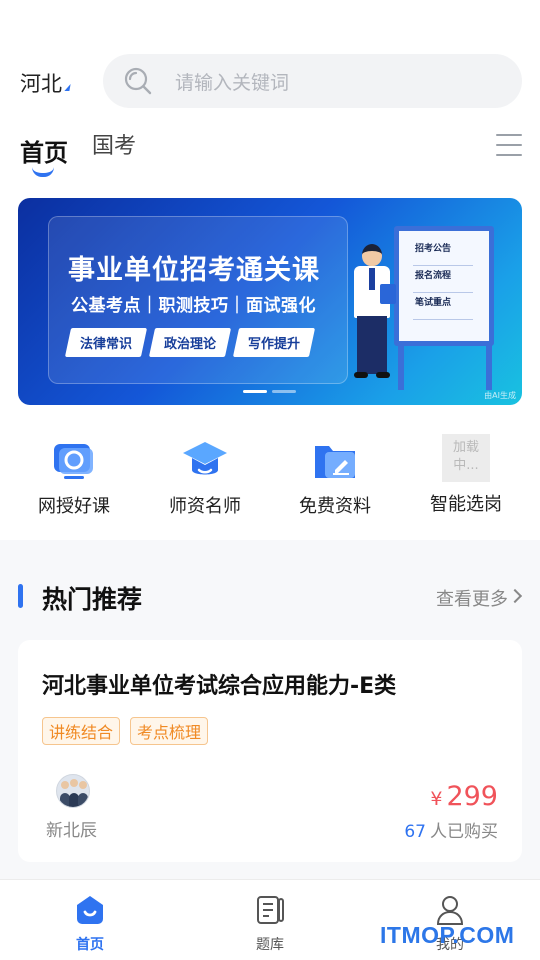  What do you see at coordinates (74, 506) in the screenshot?
I see `quick-item-label: 网授好课` at bounding box center [74, 506].